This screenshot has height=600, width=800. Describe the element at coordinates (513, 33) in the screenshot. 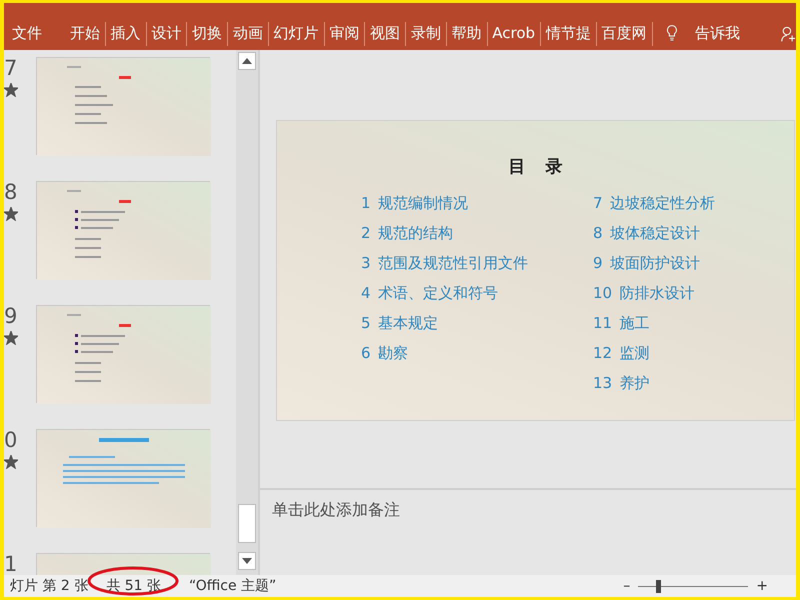

I see `ribbon-tab: Acrob` at that location.